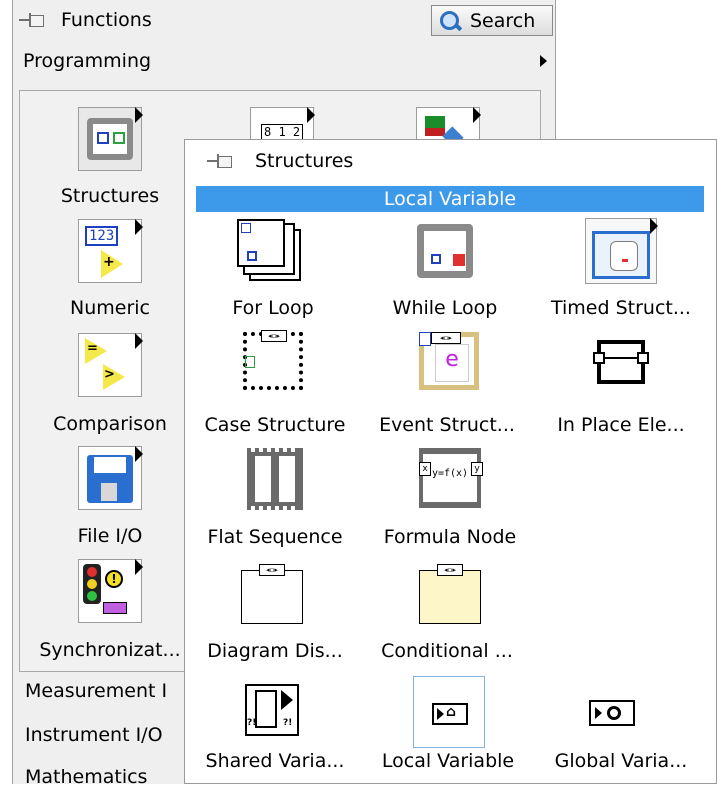  What do you see at coordinates (284, 20) in the screenshot?
I see `functions-title-bar: Functions Search` at bounding box center [284, 20].